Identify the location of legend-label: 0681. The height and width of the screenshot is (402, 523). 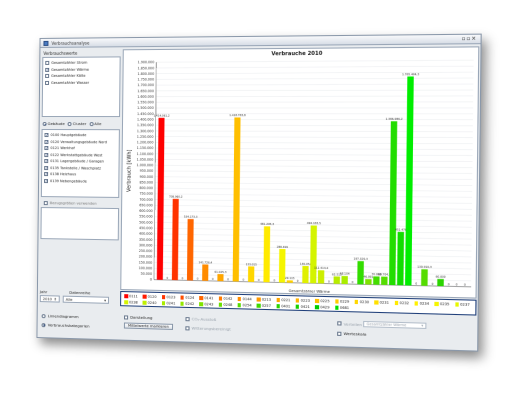
(344, 308).